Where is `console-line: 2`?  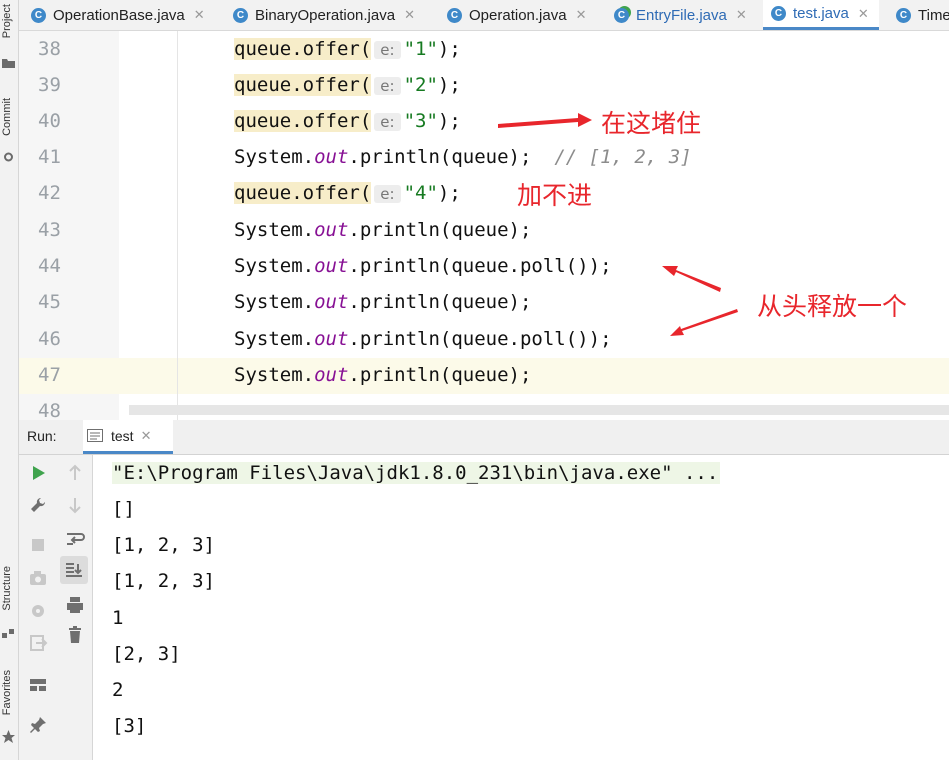
console-line: 2 is located at coordinates (118, 690).